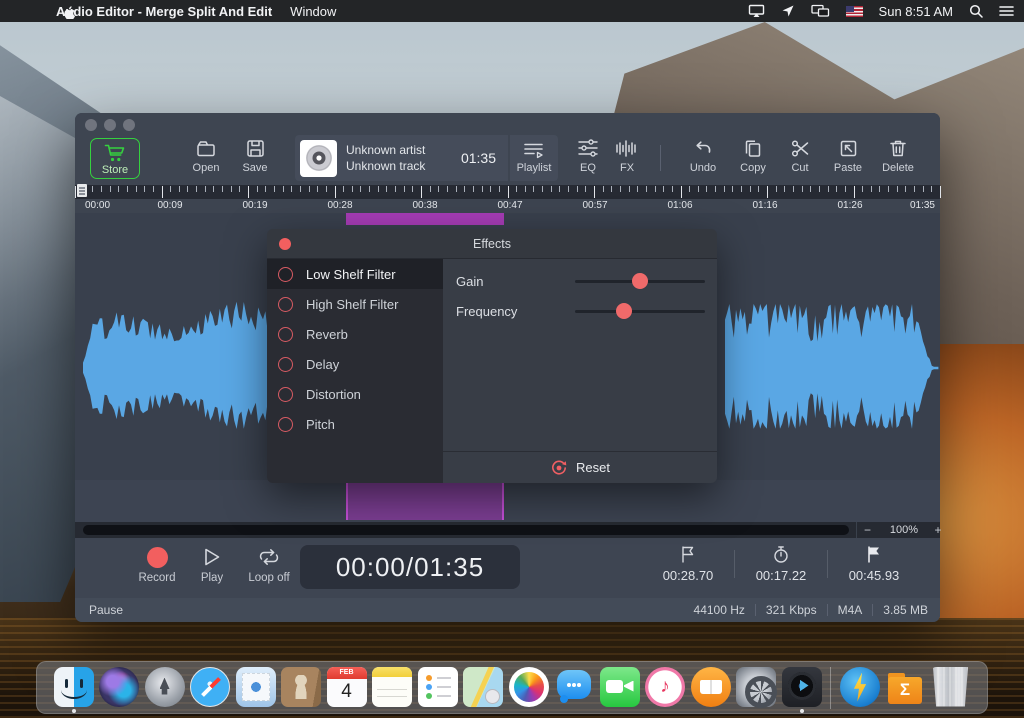 The width and height of the screenshot is (1024, 718). I want to click on loop-label: Loop off, so click(269, 578).